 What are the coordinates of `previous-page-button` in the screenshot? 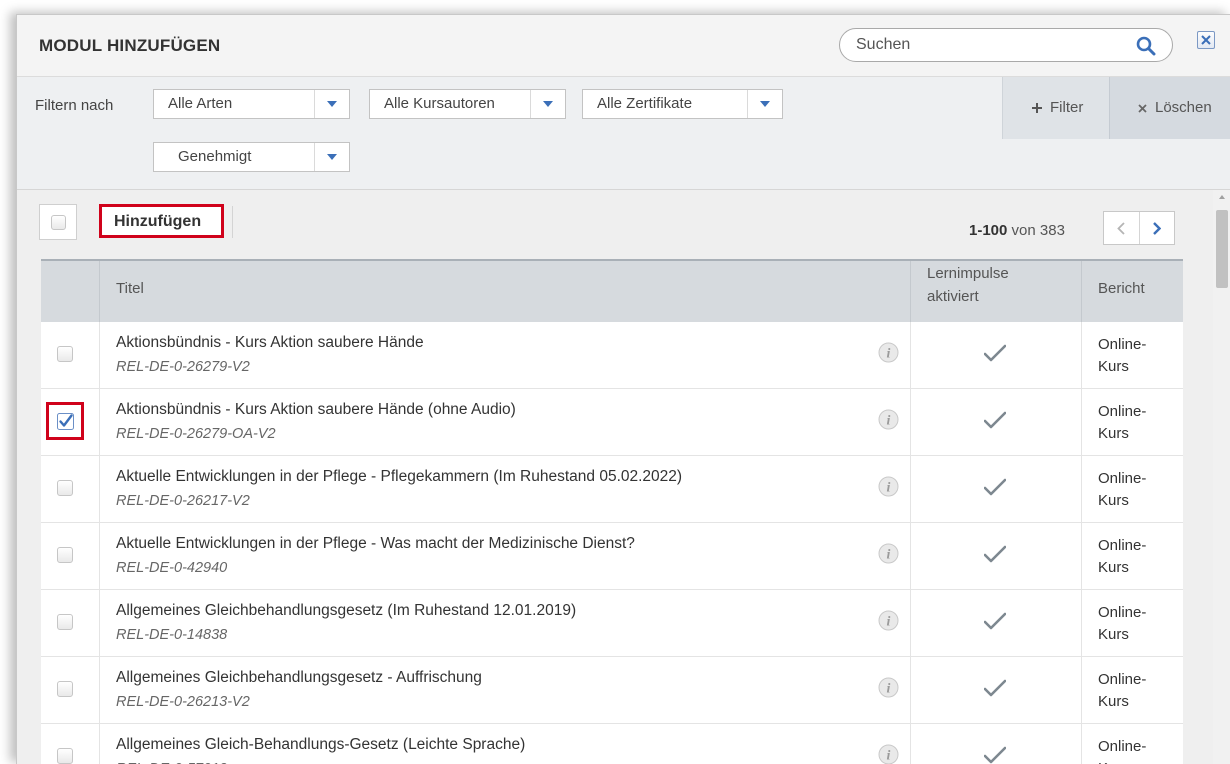 It's located at (1122, 228).